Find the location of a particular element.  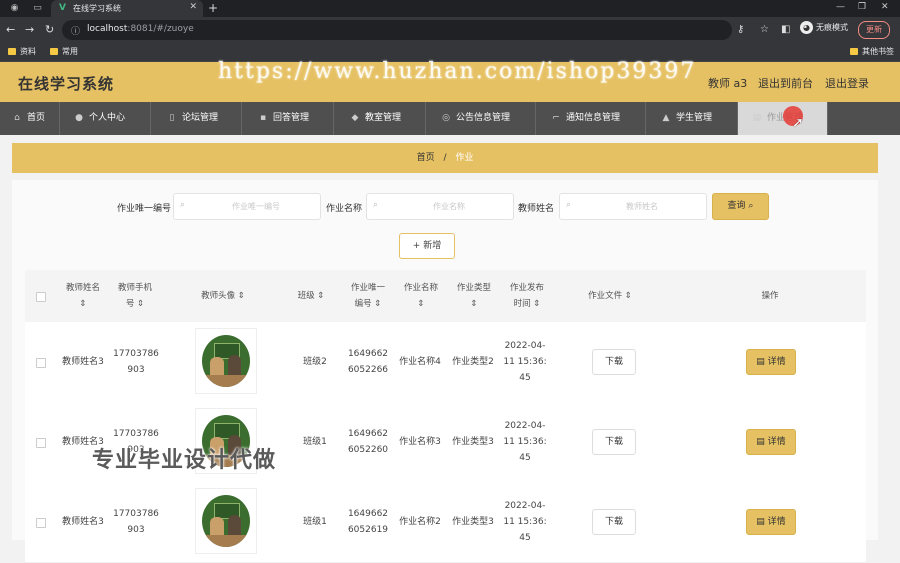

nav-item-forum: ▯ 论坛管理 is located at coordinates (196, 118).